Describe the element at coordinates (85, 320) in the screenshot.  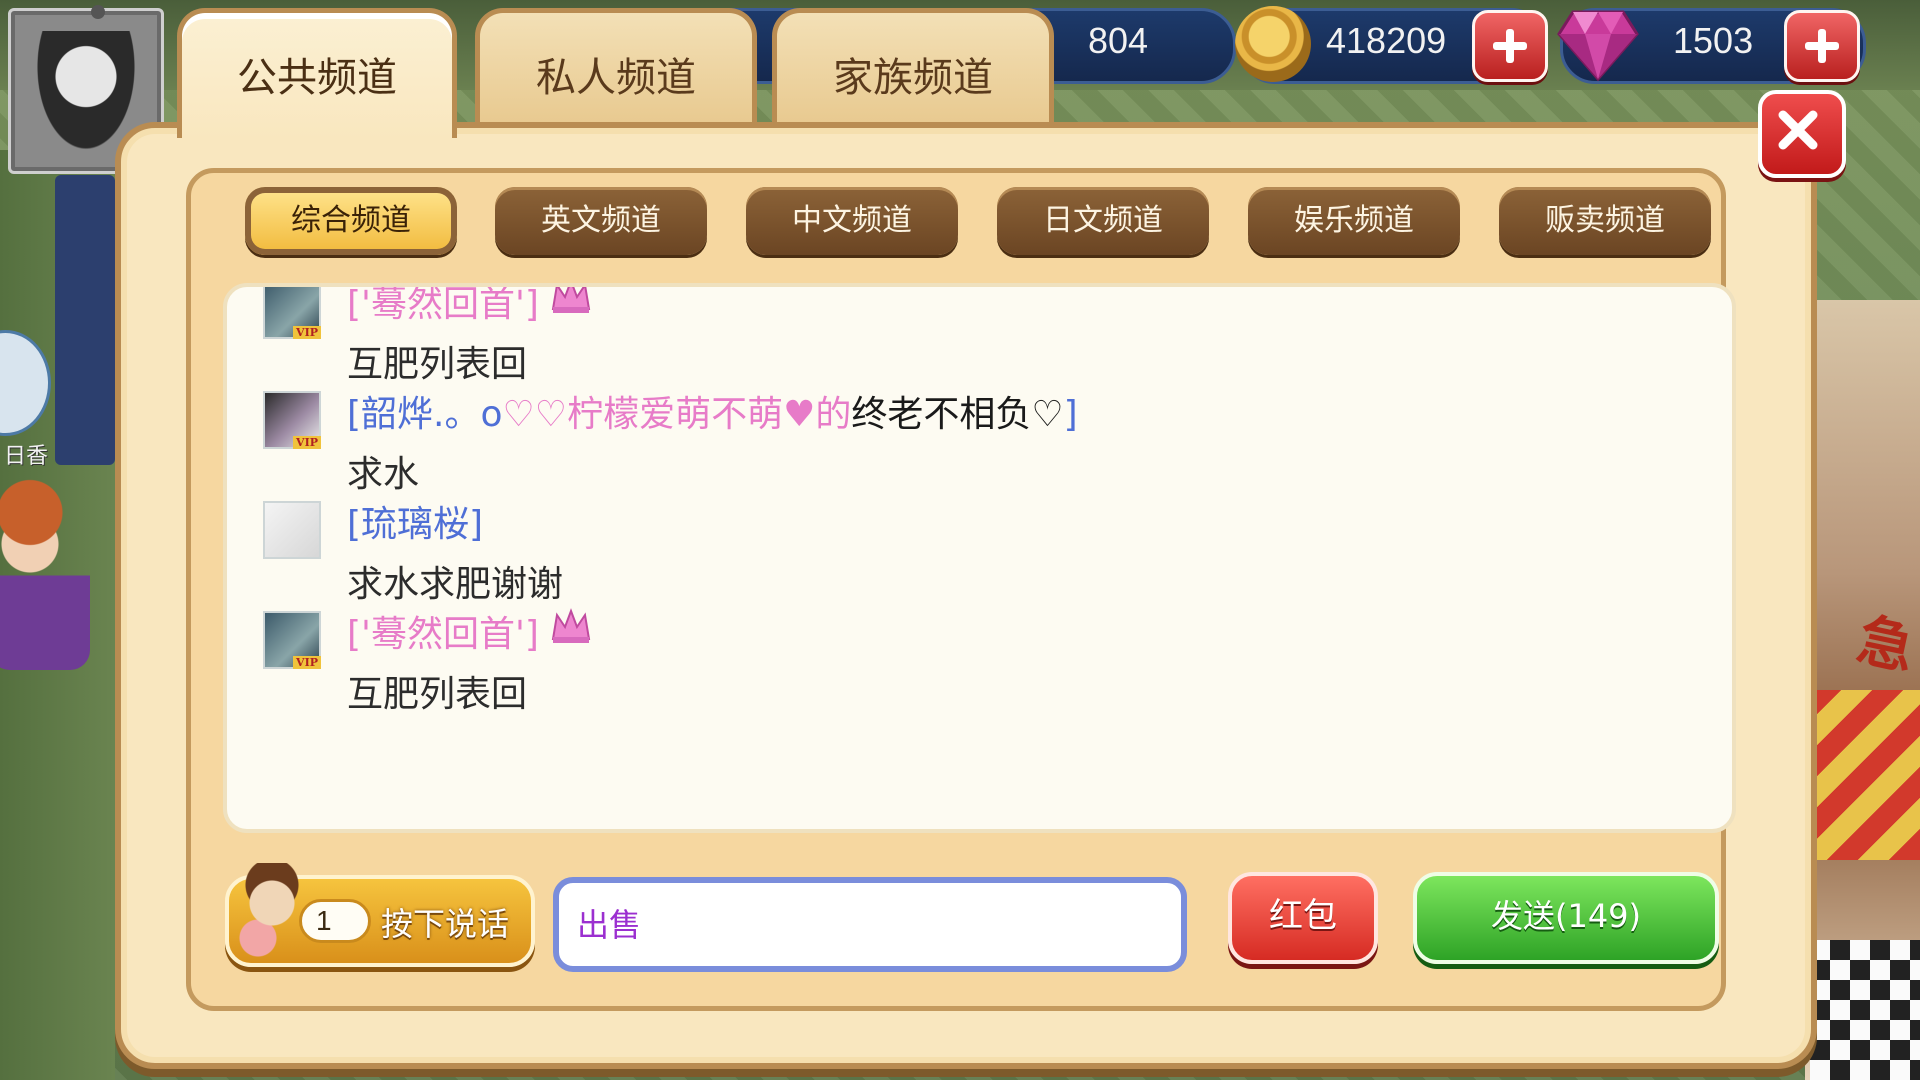
I see `blue-pillar` at that location.